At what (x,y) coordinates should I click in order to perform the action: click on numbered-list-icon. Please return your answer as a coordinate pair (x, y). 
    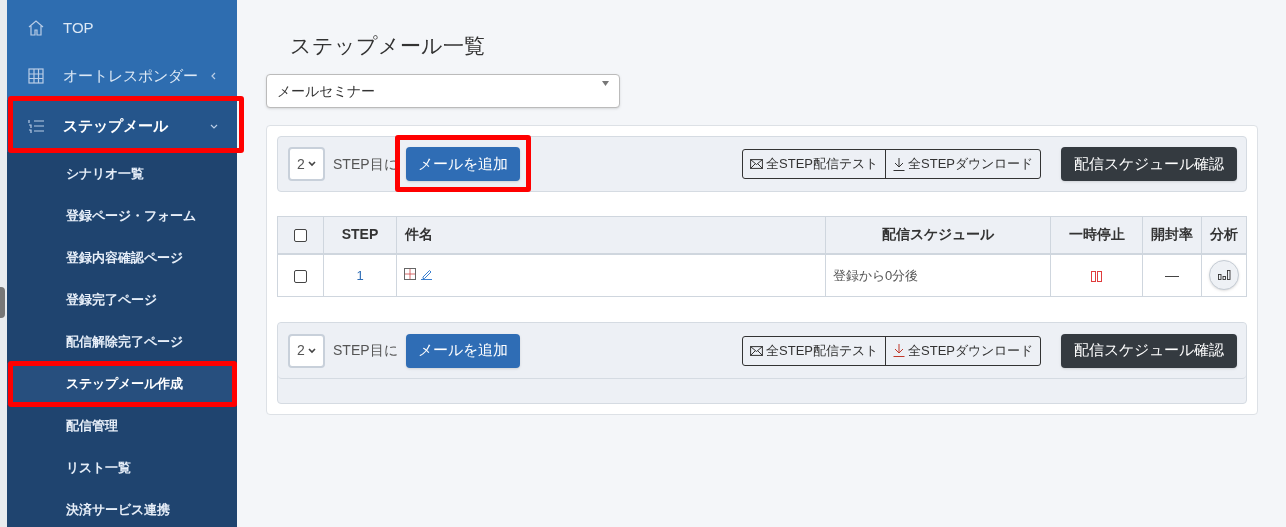
    Looking at the image, I should click on (36, 126).